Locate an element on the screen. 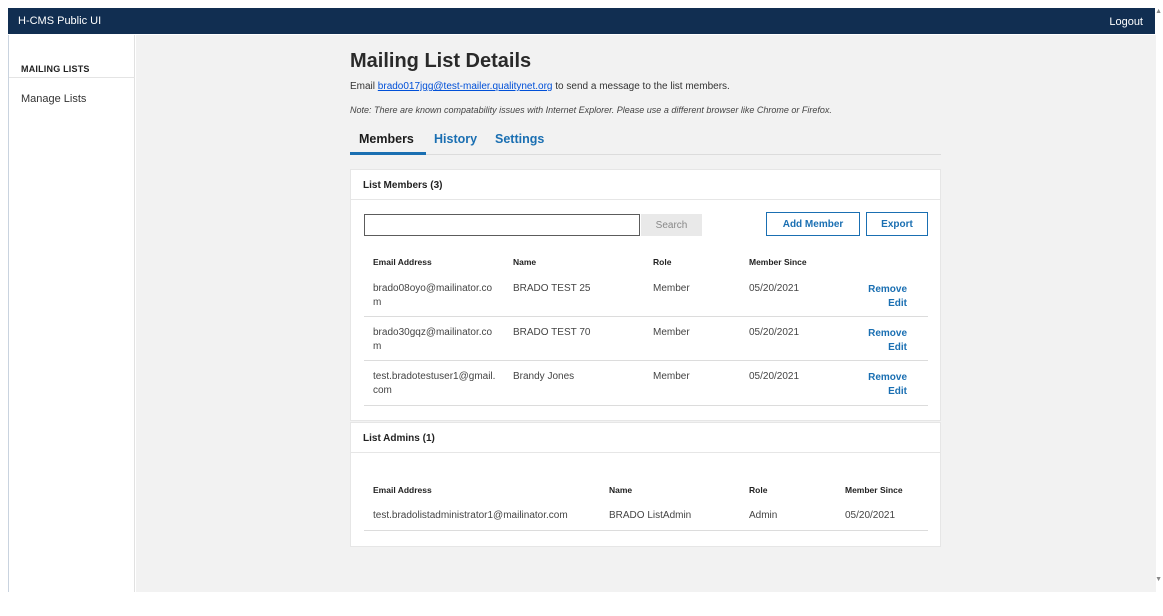  tab-history: History is located at coordinates (455, 139).